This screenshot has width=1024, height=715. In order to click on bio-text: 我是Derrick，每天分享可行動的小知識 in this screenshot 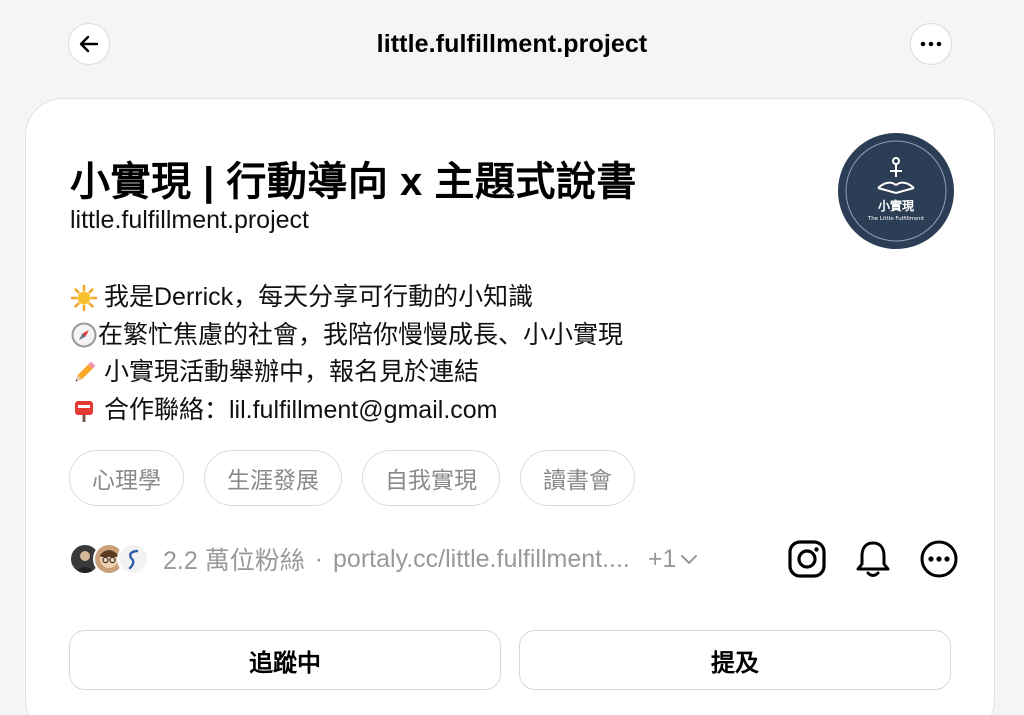, I will do `click(319, 297)`.